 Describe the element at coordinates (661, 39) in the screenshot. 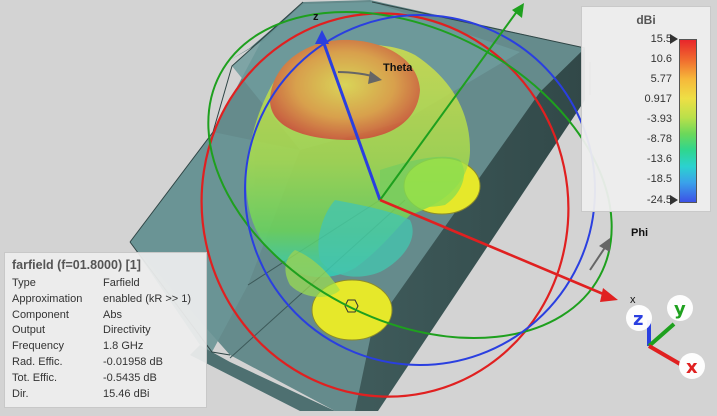

I see `legend-tick: 15.5` at that location.